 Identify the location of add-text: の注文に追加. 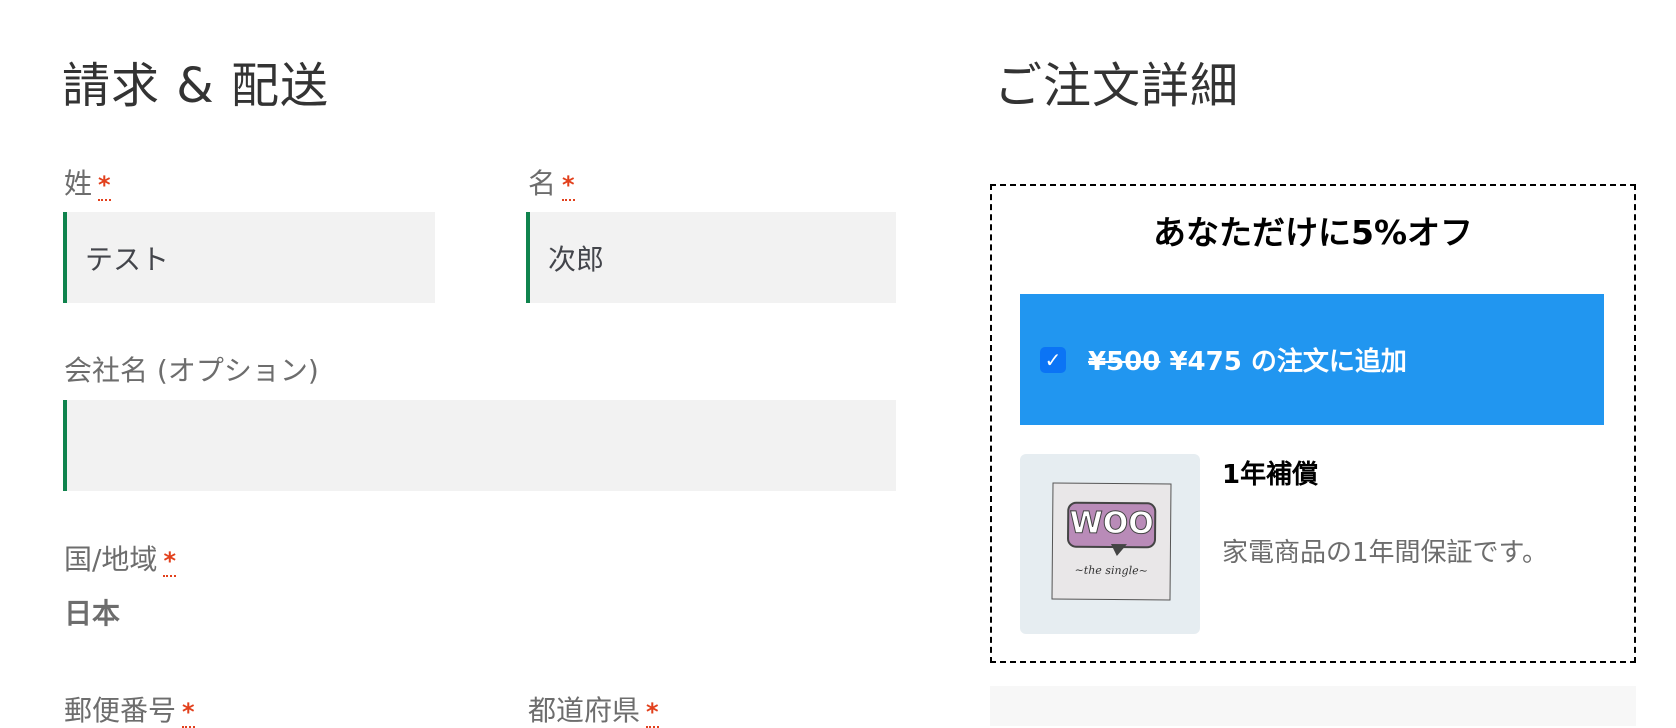
(1328, 362).